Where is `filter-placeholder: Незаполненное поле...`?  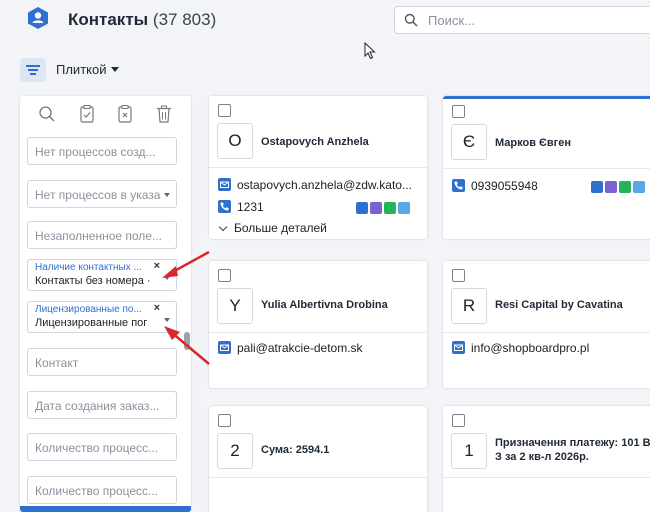
filter-placeholder: Незаполненное поле... is located at coordinates (98, 236).